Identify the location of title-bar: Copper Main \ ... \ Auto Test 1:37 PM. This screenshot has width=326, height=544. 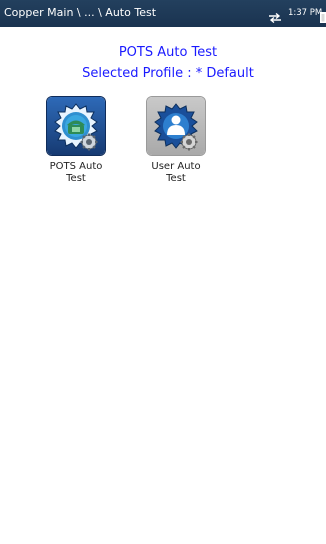
(163, 13).